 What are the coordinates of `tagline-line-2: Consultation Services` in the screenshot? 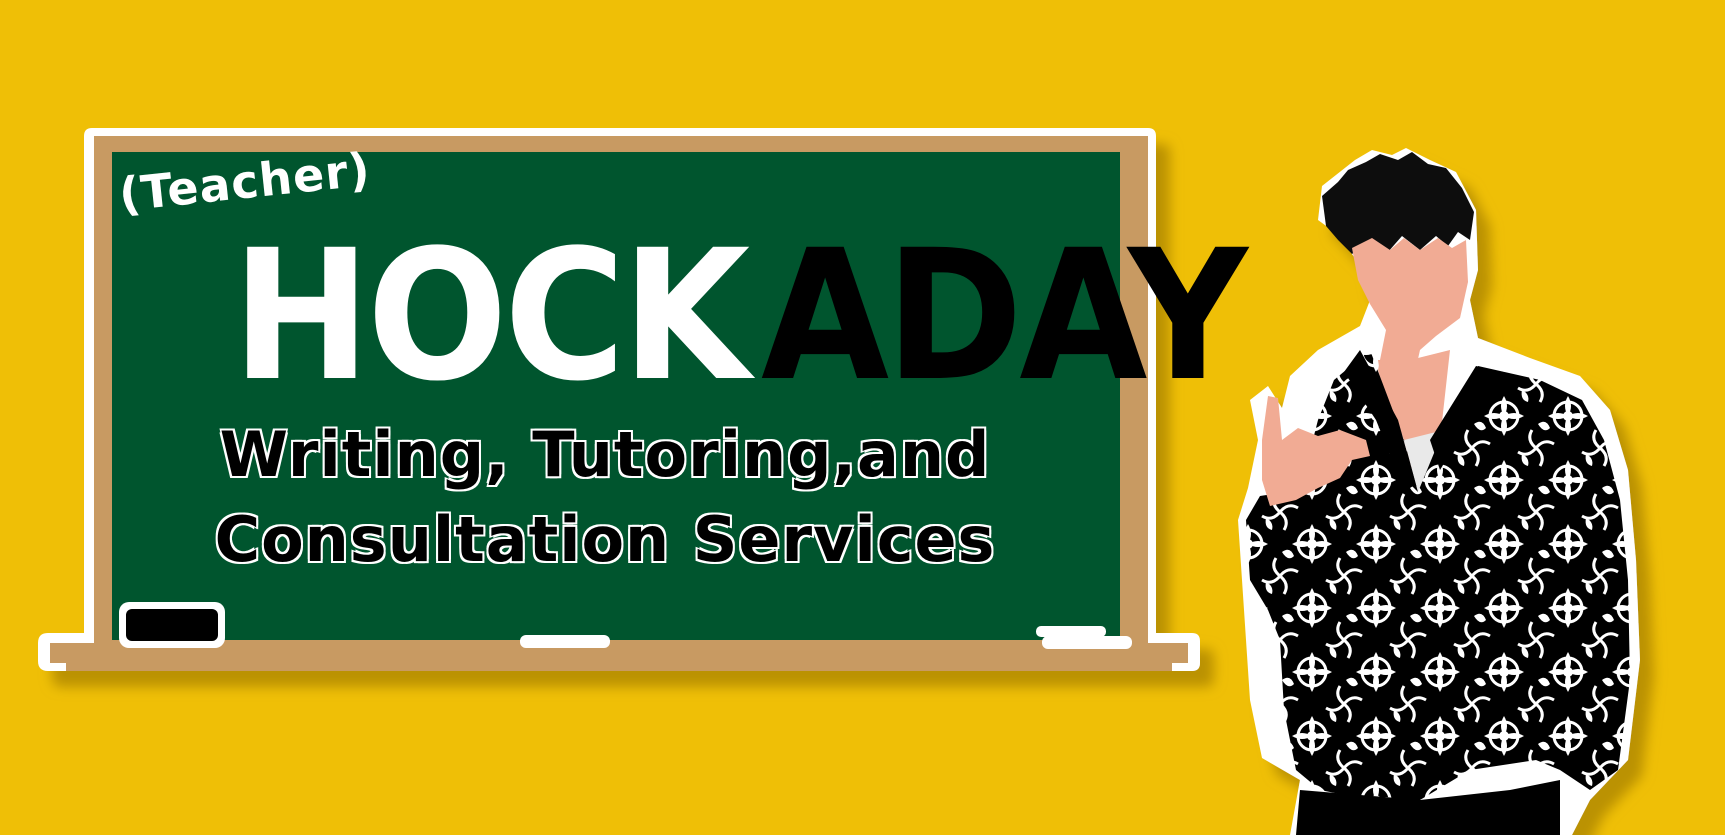 It's located at (605, 539).